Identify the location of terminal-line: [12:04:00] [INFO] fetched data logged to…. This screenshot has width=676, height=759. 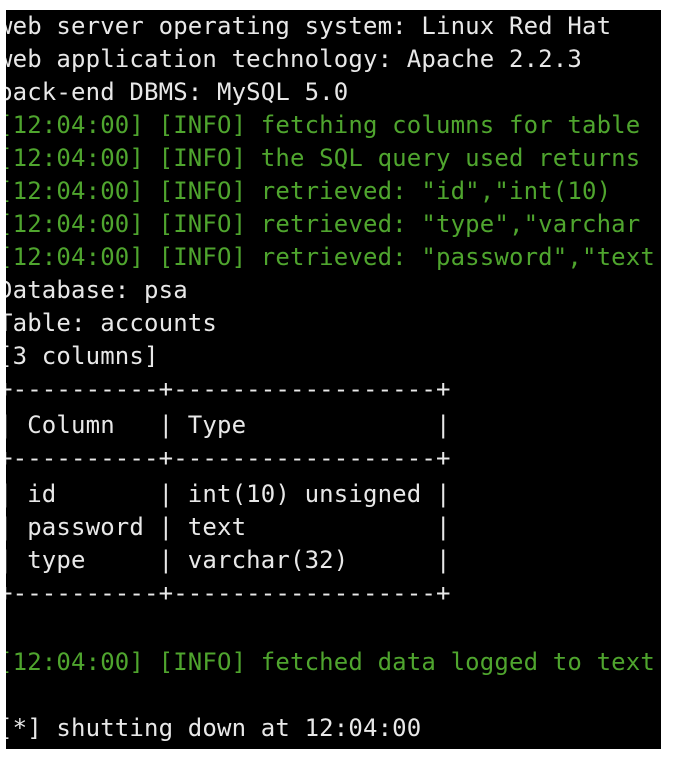
(330, 662).